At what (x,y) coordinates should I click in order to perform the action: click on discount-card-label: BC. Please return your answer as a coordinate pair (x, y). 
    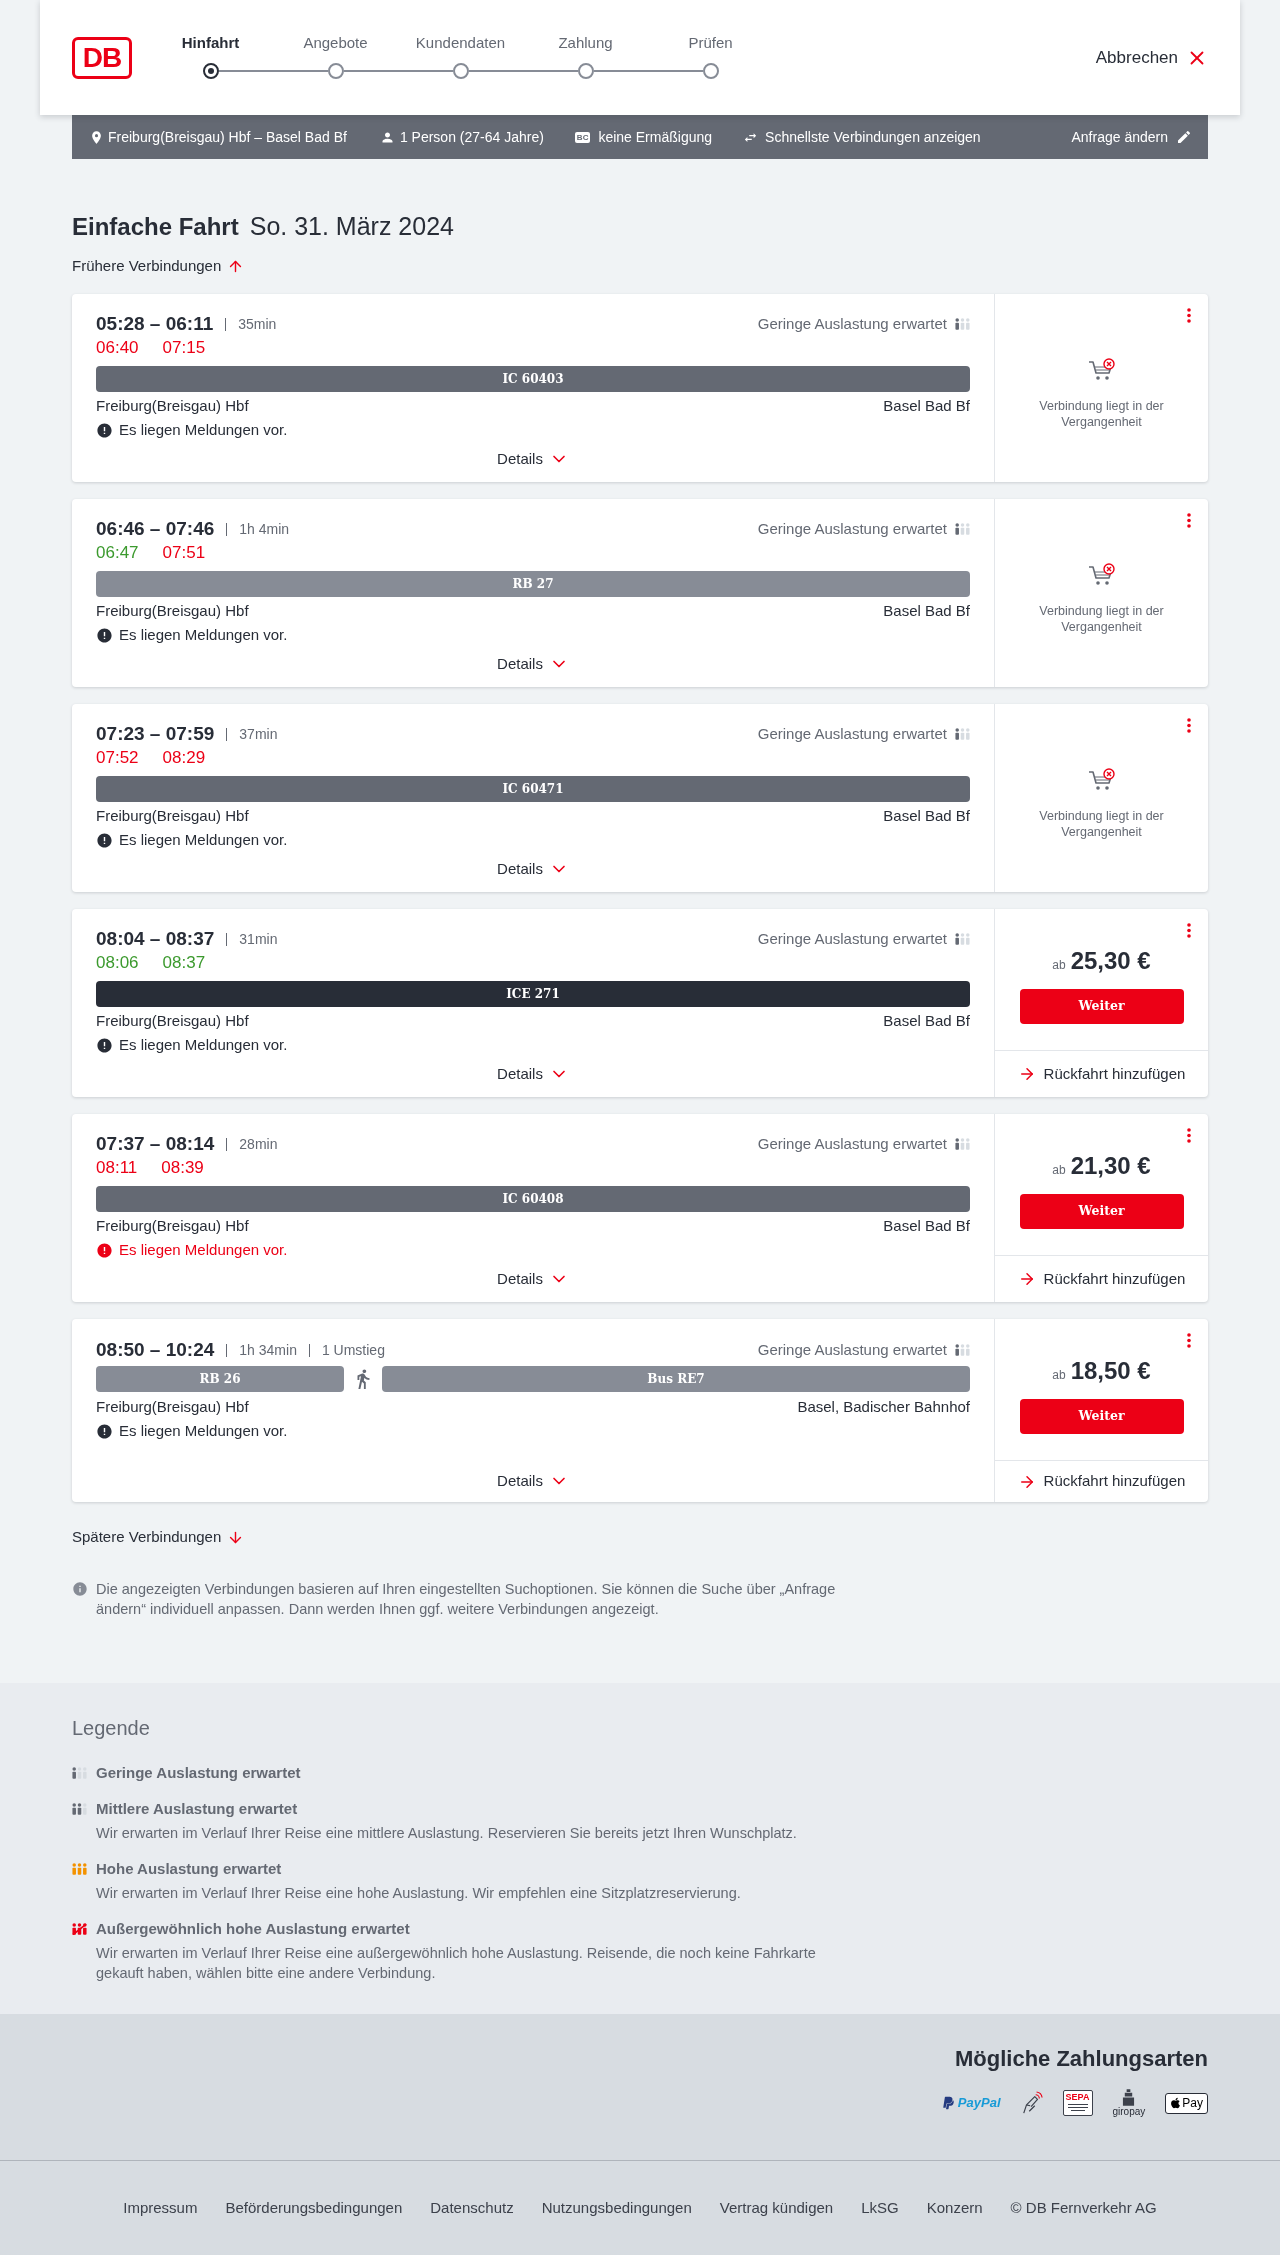
    Looking at the image, I should click on (582, 137).